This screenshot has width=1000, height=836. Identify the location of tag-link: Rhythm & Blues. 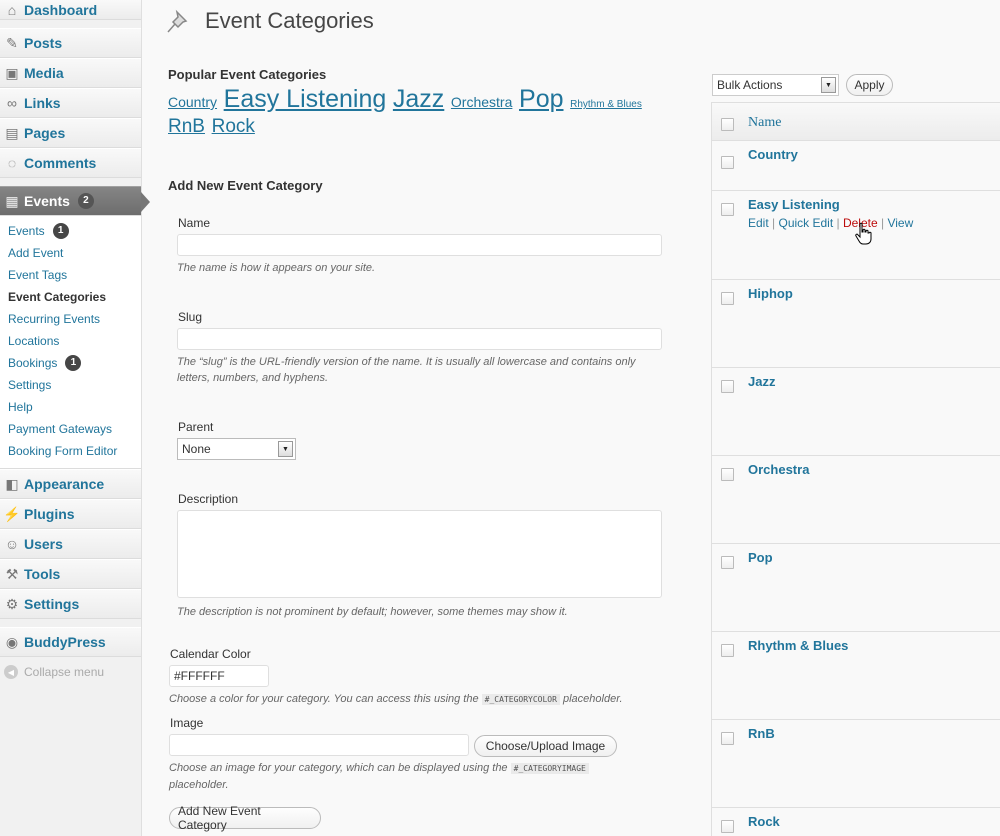
(606, 104).